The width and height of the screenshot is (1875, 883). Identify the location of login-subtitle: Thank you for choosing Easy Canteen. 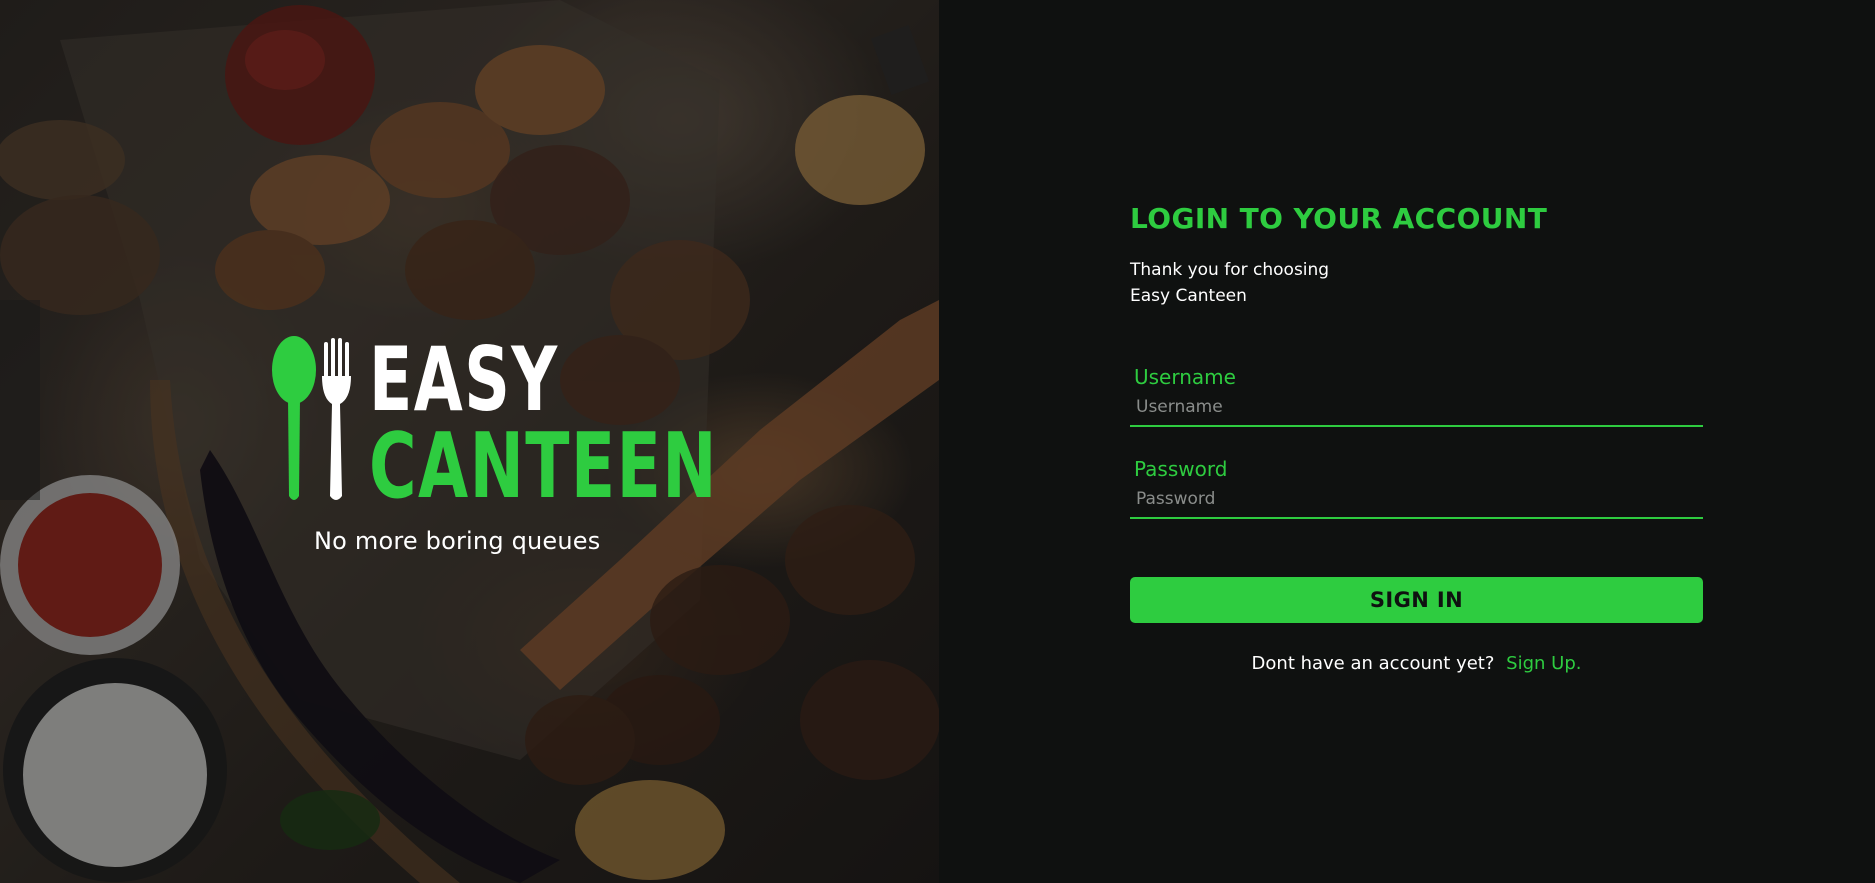
(1230, 283).